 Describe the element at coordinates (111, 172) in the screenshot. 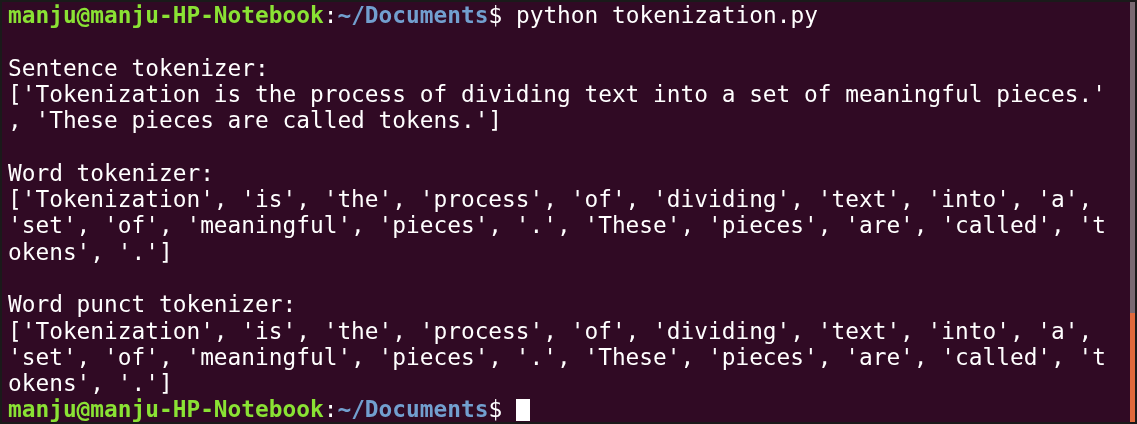

I see `output-line: Word tokenizer:` at that location.